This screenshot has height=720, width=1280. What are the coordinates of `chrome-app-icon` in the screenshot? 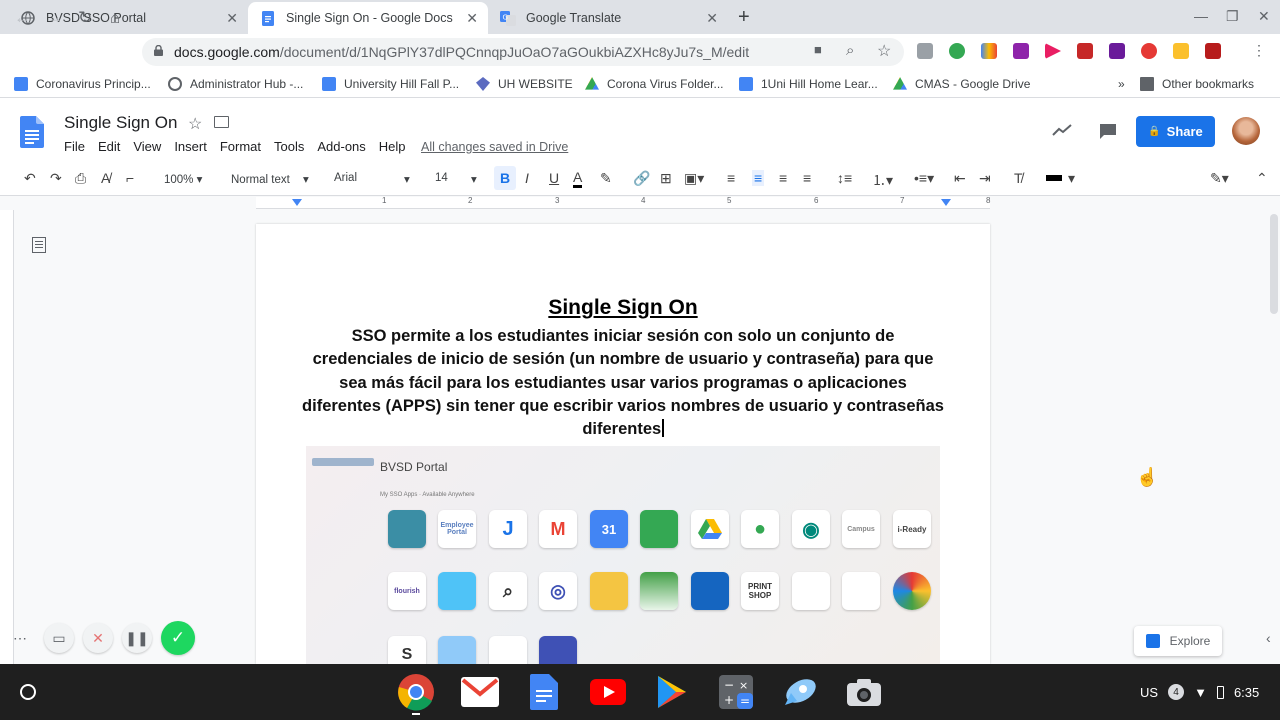 It's located at (416, 692).